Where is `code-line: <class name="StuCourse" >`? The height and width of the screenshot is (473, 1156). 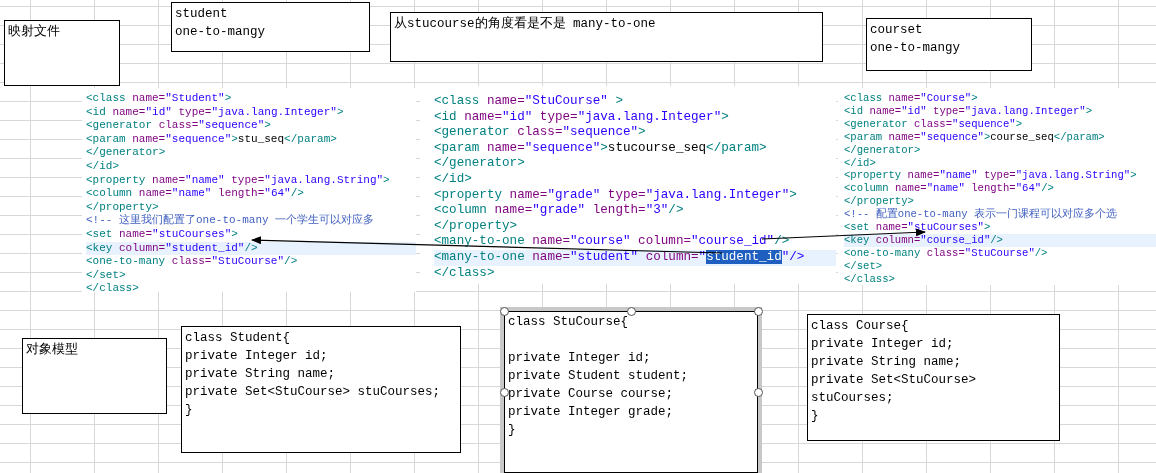
code-line: <class name="StuCourse" > is located at coordinates (529, 102).